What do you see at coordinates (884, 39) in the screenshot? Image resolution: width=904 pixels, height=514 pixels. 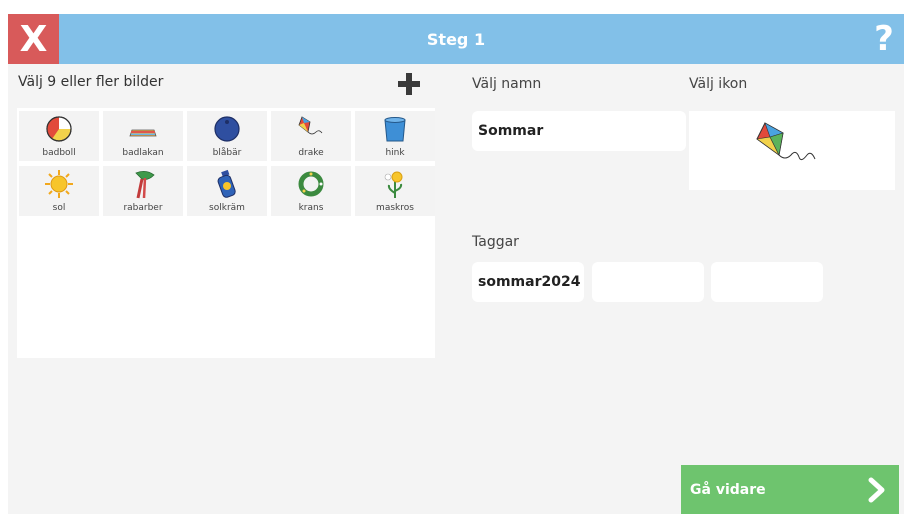 I see `help-button: ?` at bounding box center [884, 39].